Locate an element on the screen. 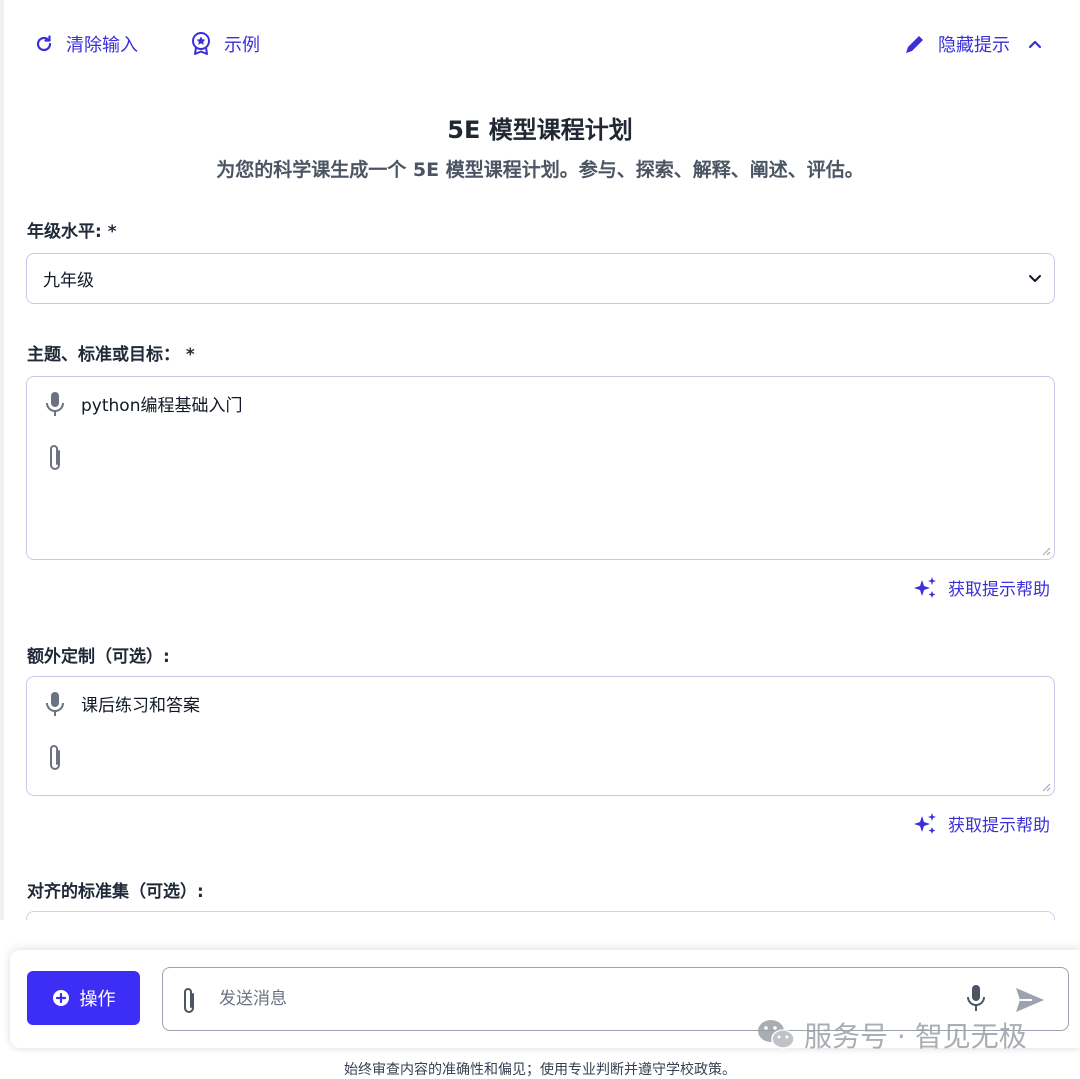  grade-select: 九年级 is located at coordinates (540, 278).